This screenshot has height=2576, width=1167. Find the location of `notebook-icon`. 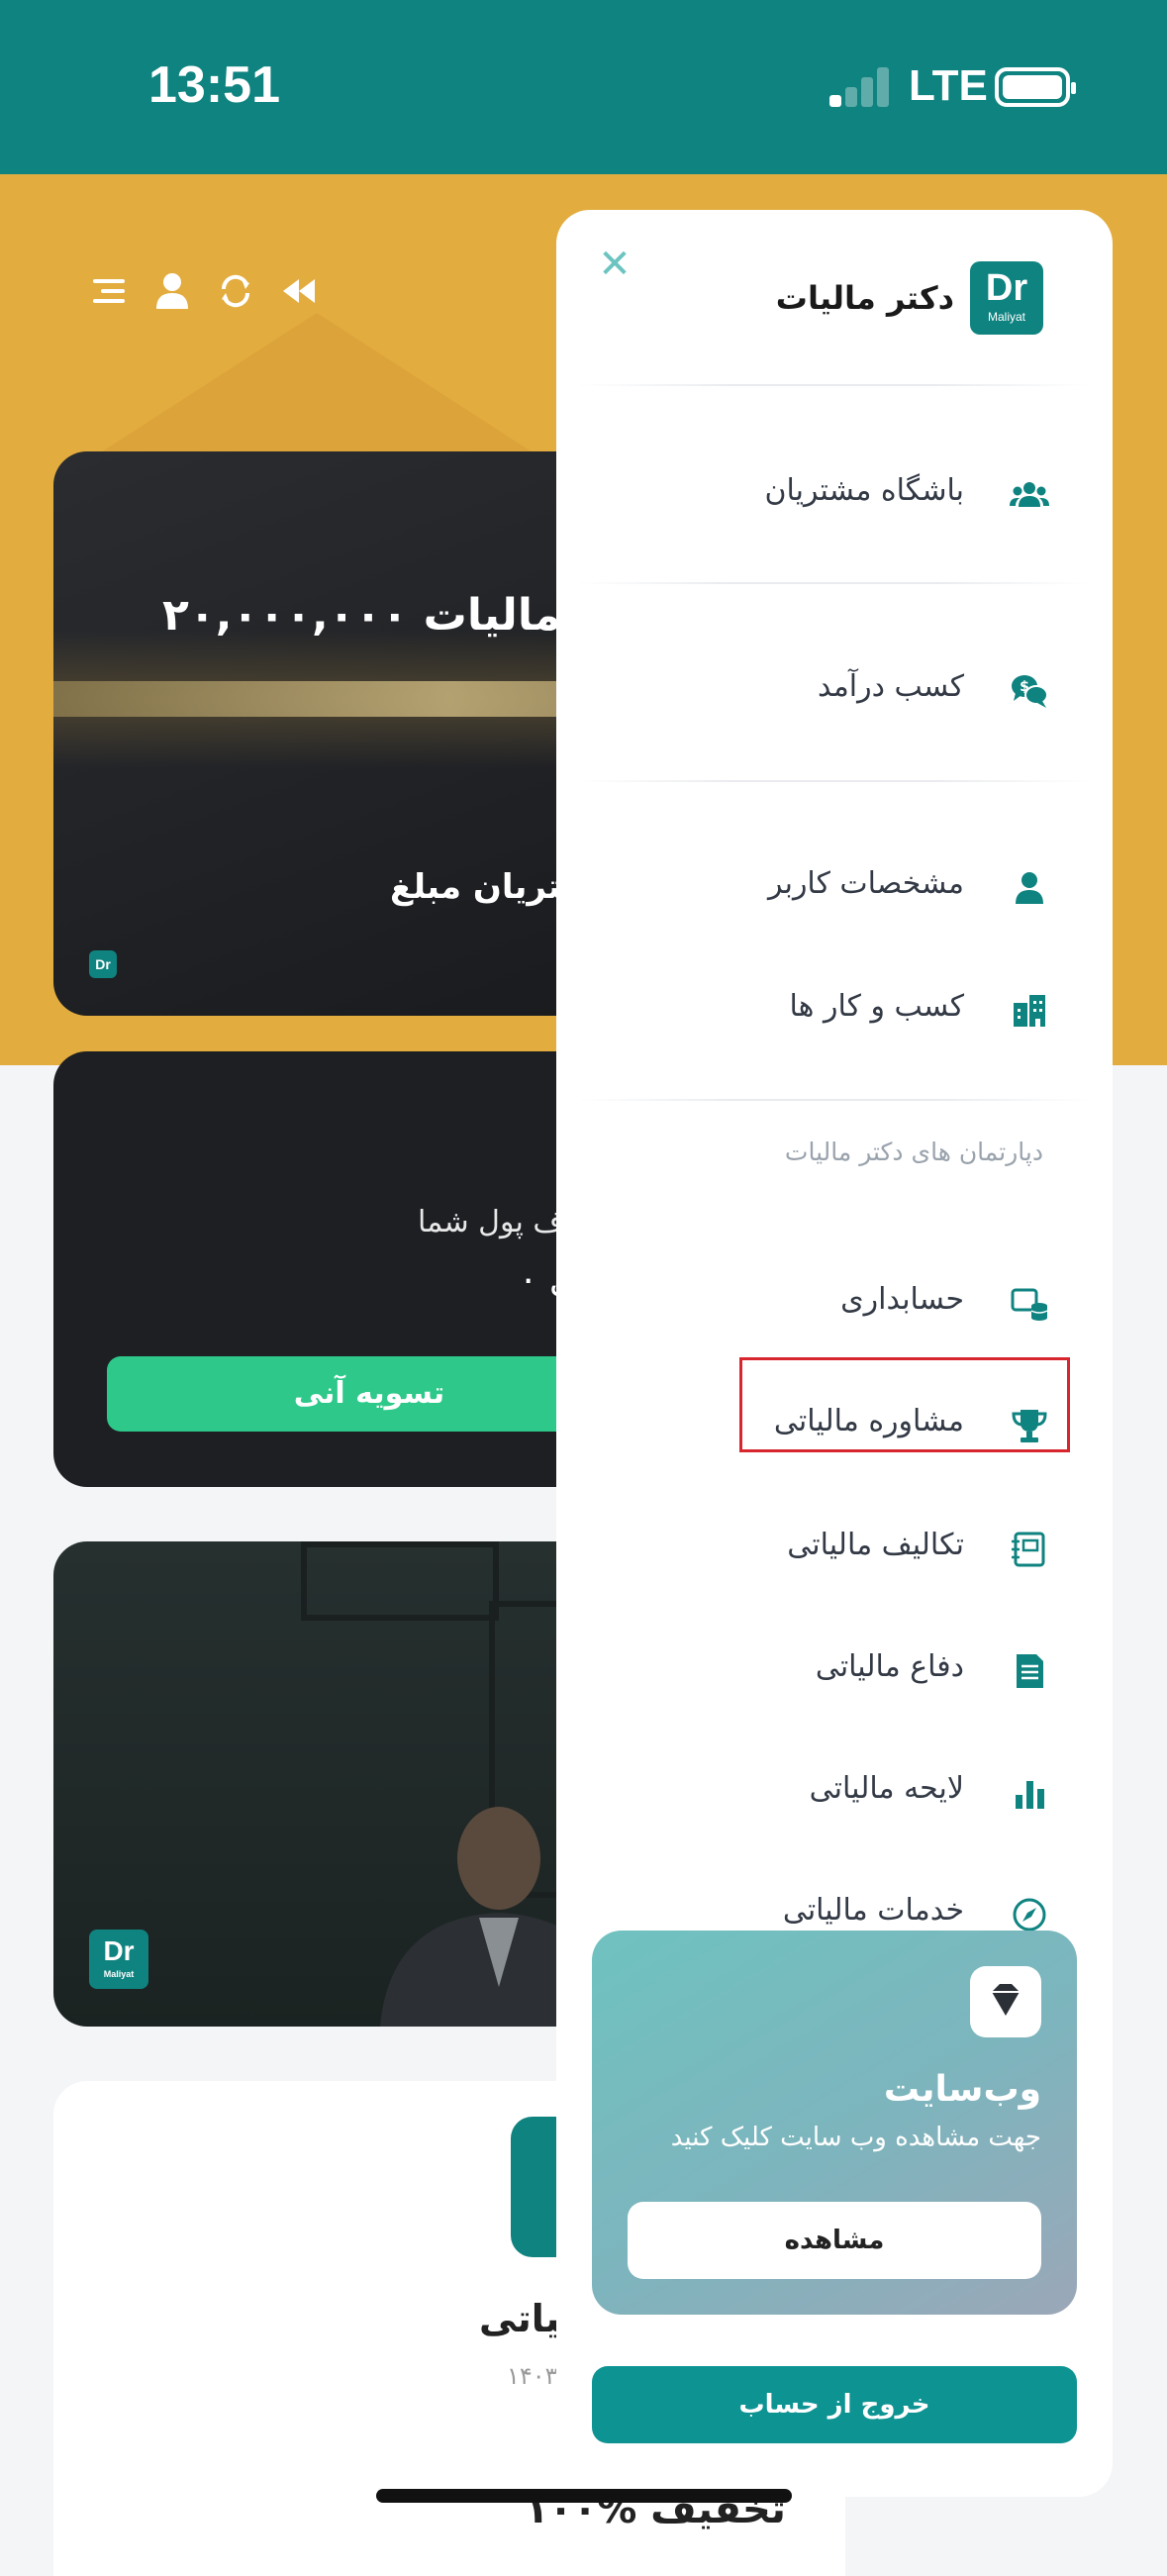

notebook-icon is located at coordinates (1029, 1550).